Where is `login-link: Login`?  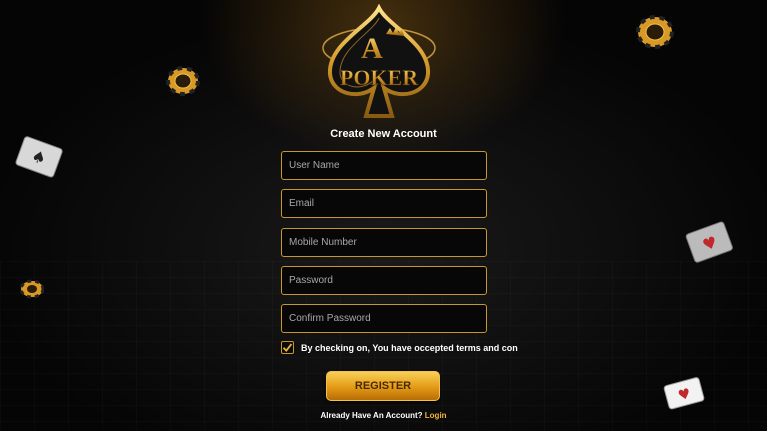 login-link: Login is located at coordinates (436, 415).